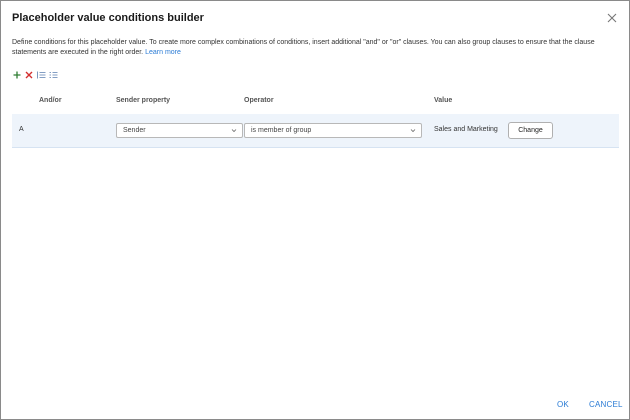  I want to click on sender-property-value: Sender, so click(134, 130).